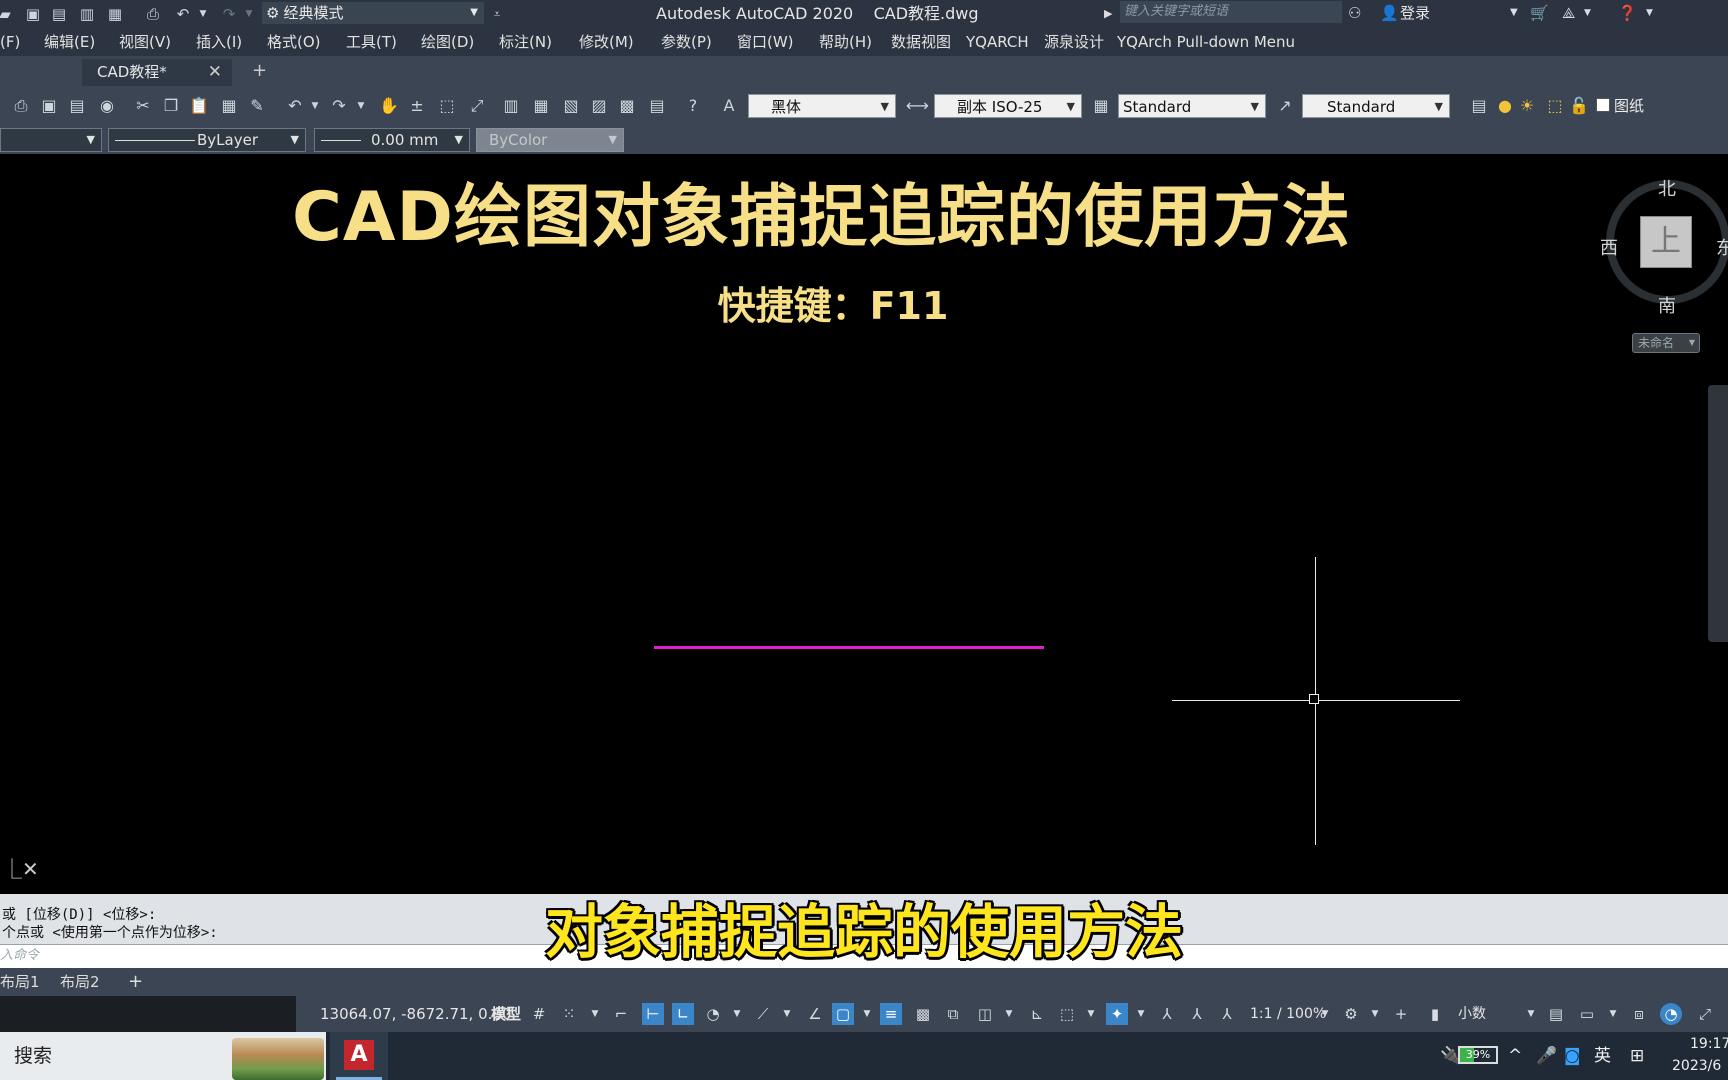  I want to click on menu-edit: 编辑(E), so click(69, 42).